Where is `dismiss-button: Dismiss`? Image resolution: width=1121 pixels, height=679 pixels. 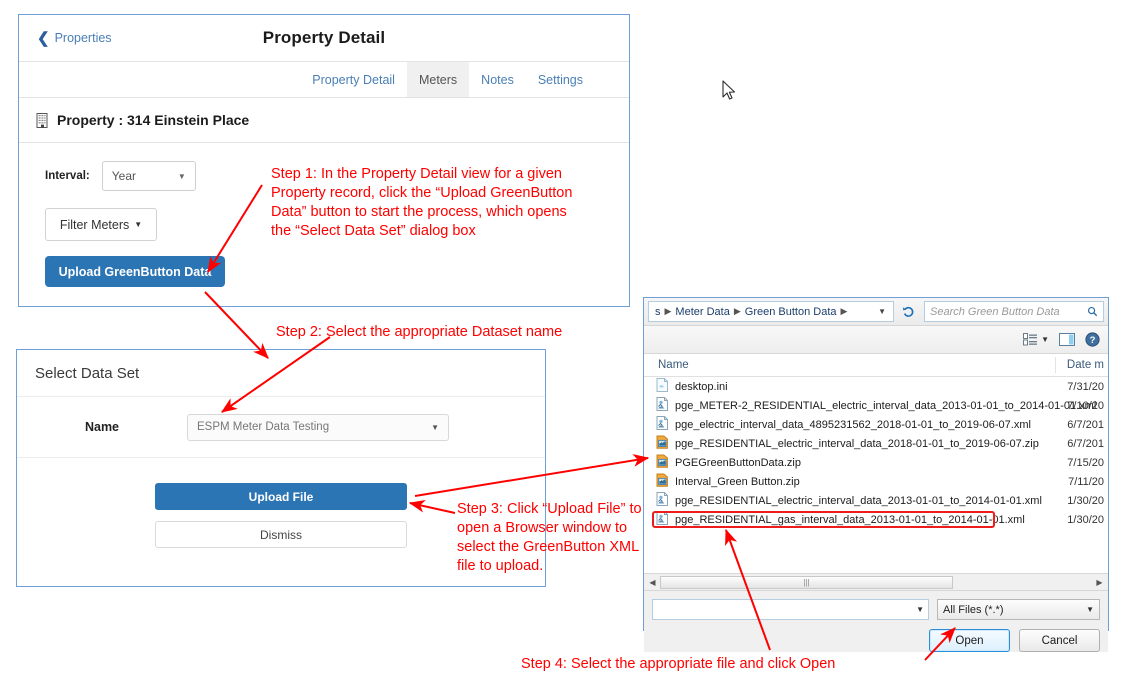
dismiss-button: Dismiss is located at coordinates (281, 534).